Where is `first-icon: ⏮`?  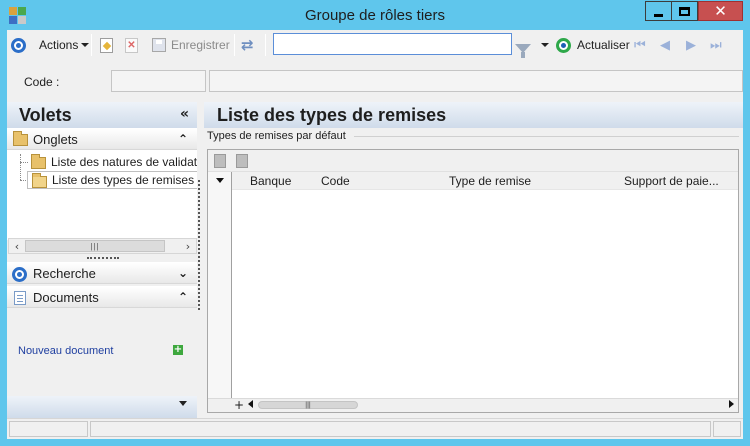 first-icon: ⏮ is located at coordinates (640, 45).